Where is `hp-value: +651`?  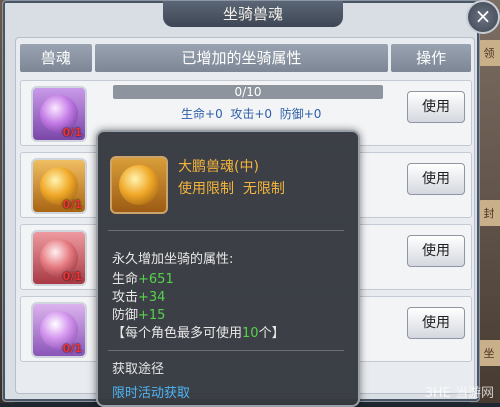 hp-value: +651 is located at coordinates (156, 279).